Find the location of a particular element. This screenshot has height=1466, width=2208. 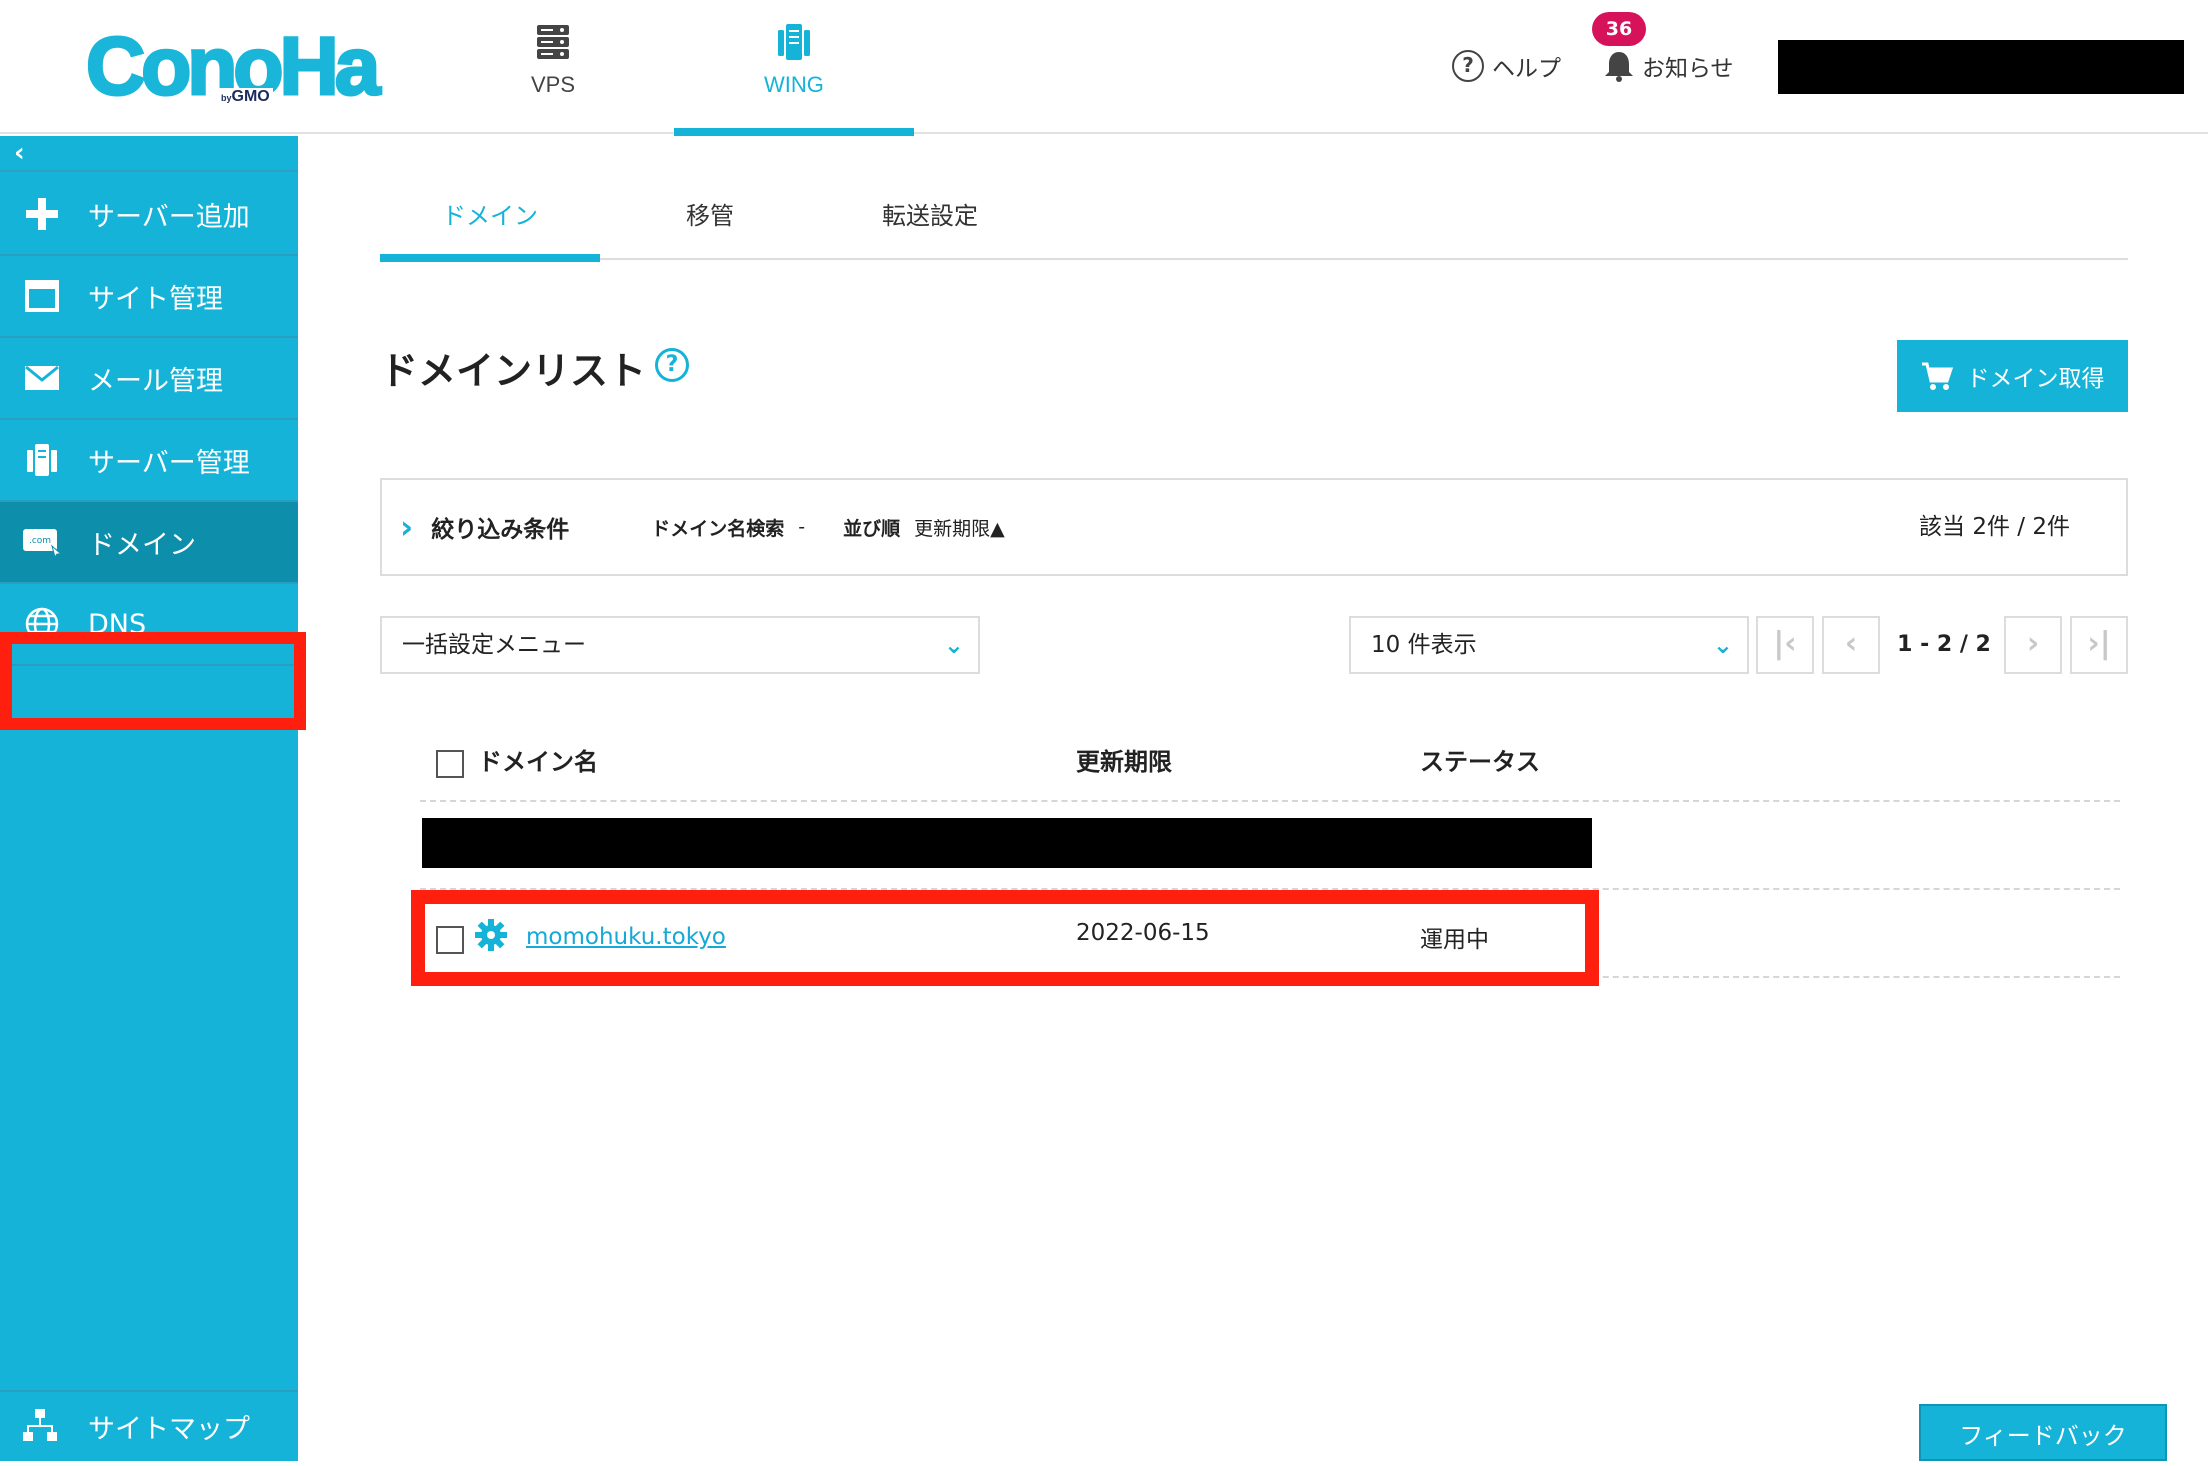

logo-gmo: byGMO is located at coordinates (245, 97).